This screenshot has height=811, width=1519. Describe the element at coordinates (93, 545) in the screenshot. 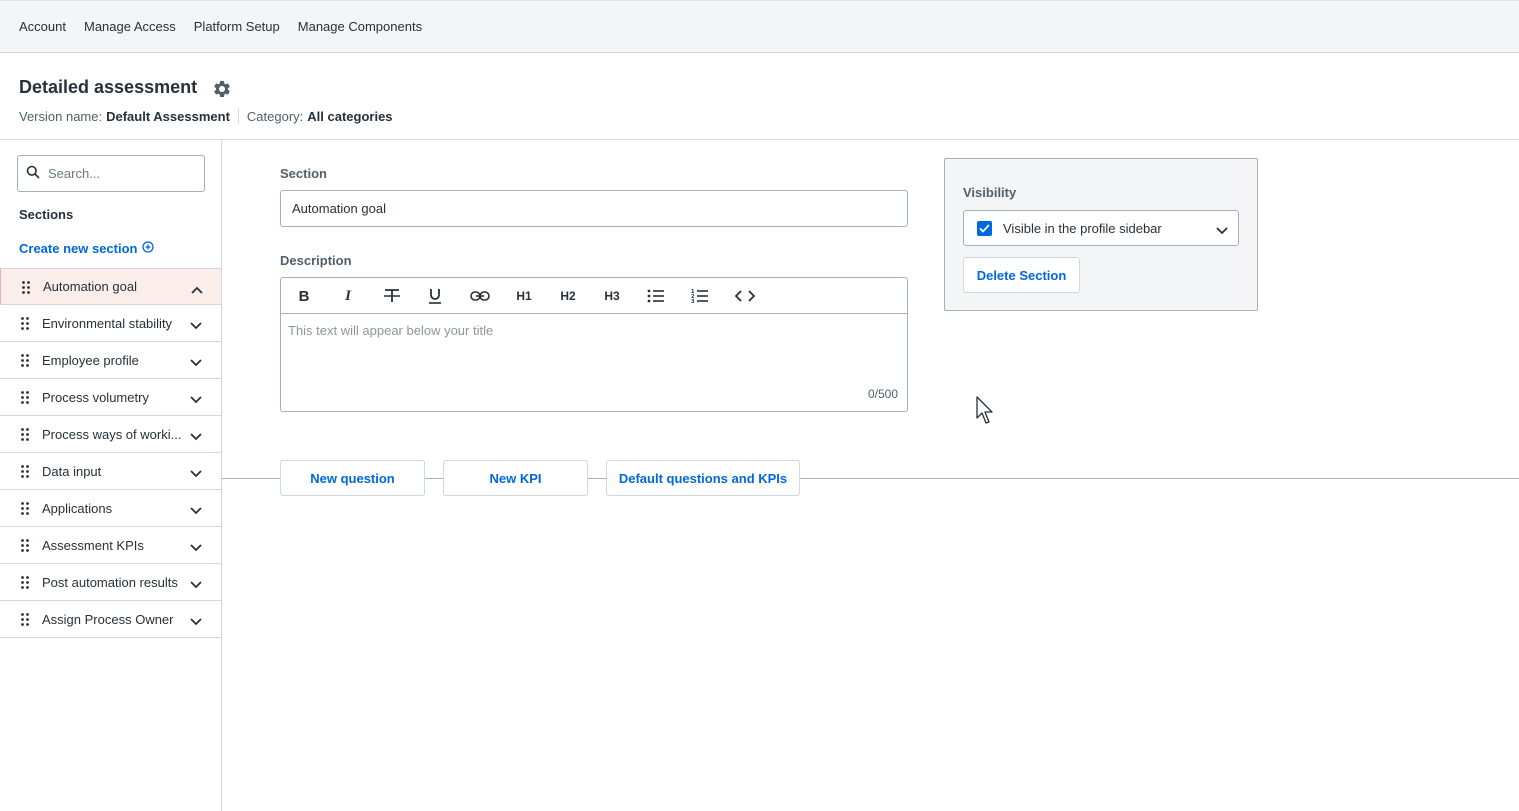

I see `section-item-label: Assessment KPIs` at that location.